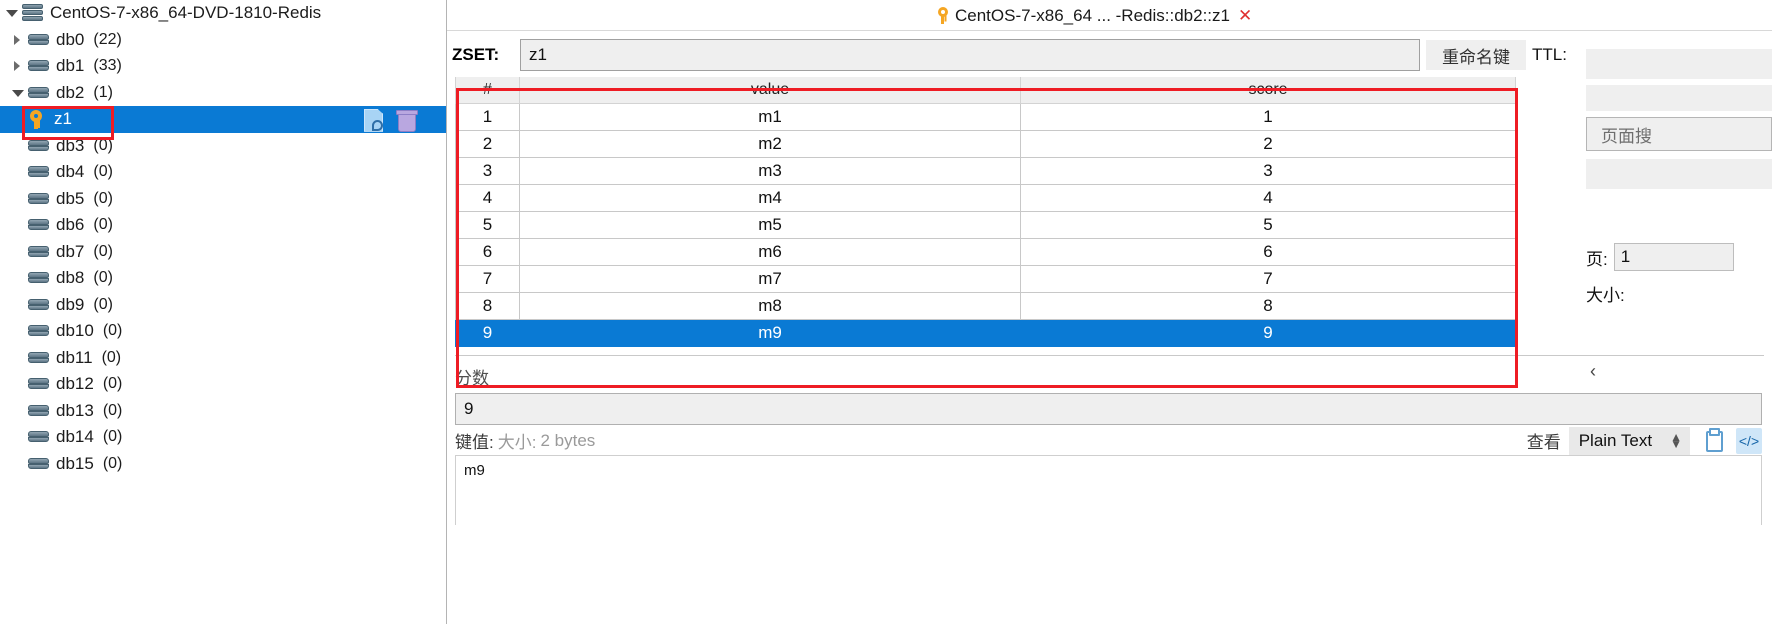 The width and height of the screenshot is (1772, 624). Describe the element at coordinates (223, 305) in the screenshot. I see `tree-node-db9: db9 (0)` at that location.